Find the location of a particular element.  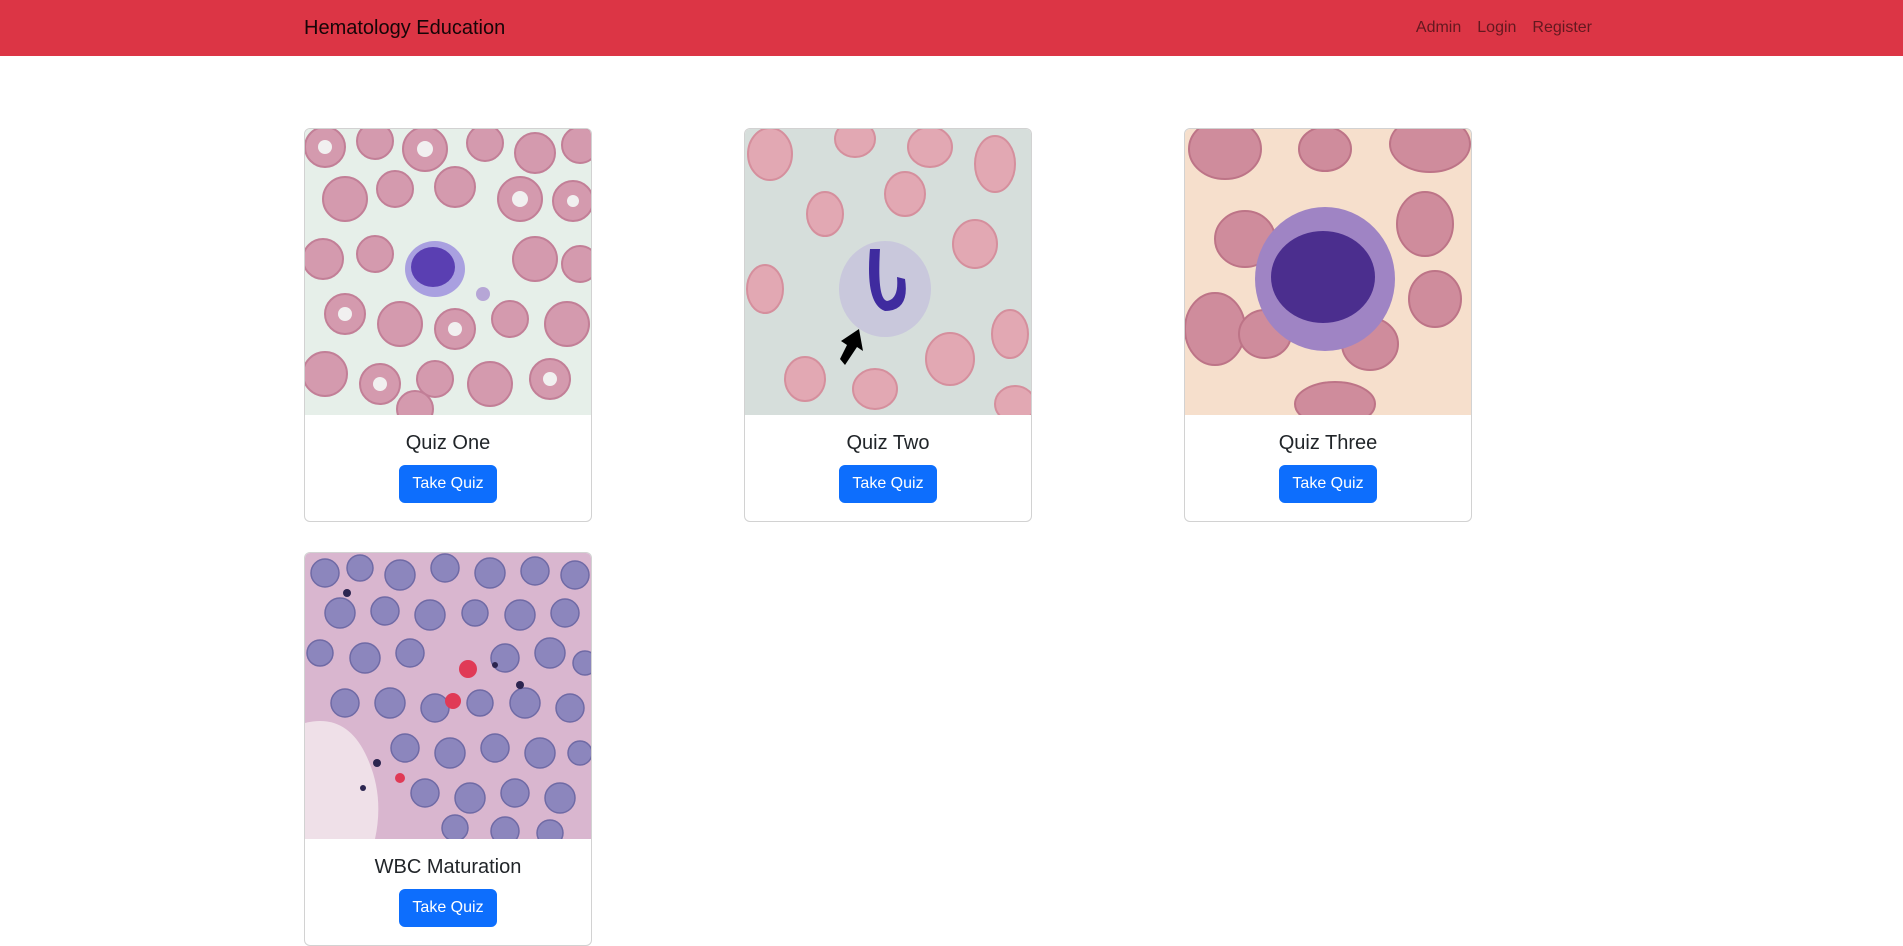

nav-link-register: Register is located at coordinates (1558, 28).